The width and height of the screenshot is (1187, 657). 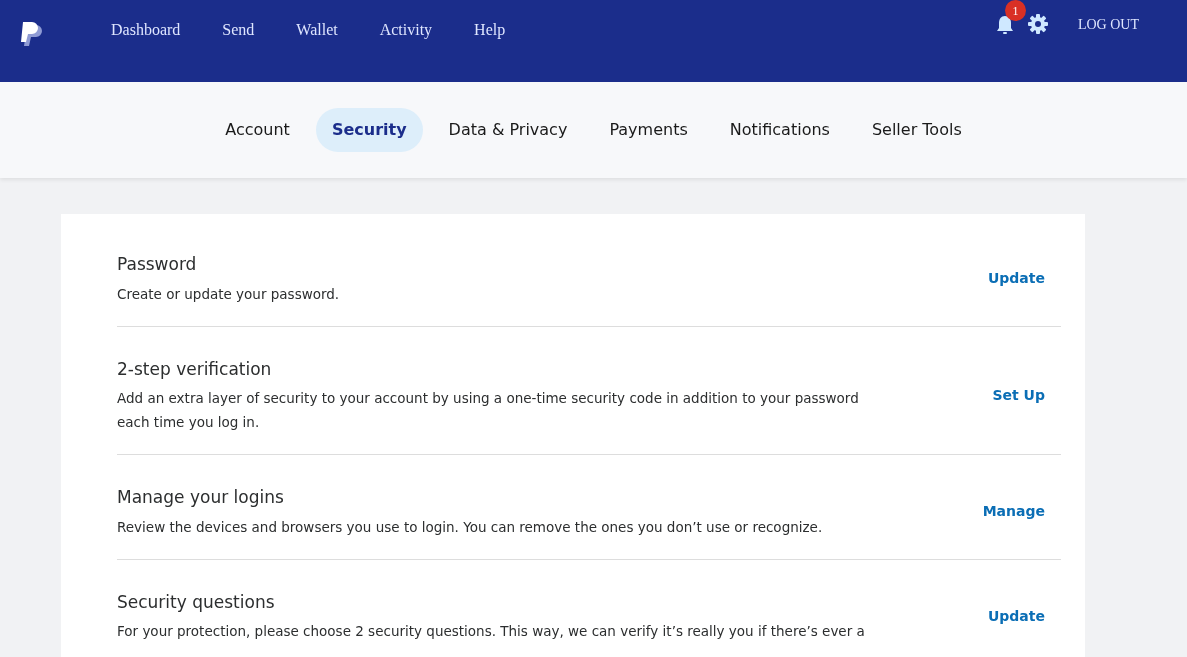 I want to click on tab: Data & Privacy, so click(x=508, y=130).